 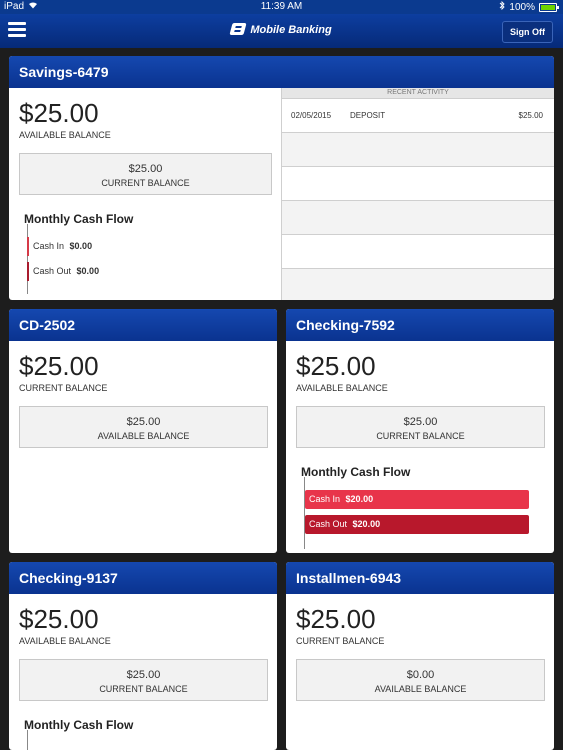 What do you see at coordinates (311, 115) in the screenshot?
I see `transaction-date: 02/05/2015` at bounding box center [311, 115].